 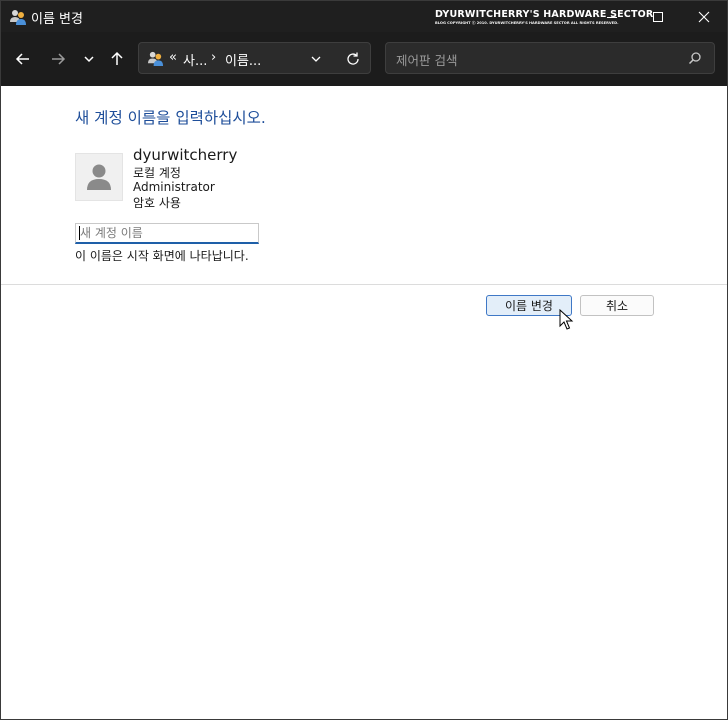 I want to click on user-silhouette-icon, so click(x=99, y=177).